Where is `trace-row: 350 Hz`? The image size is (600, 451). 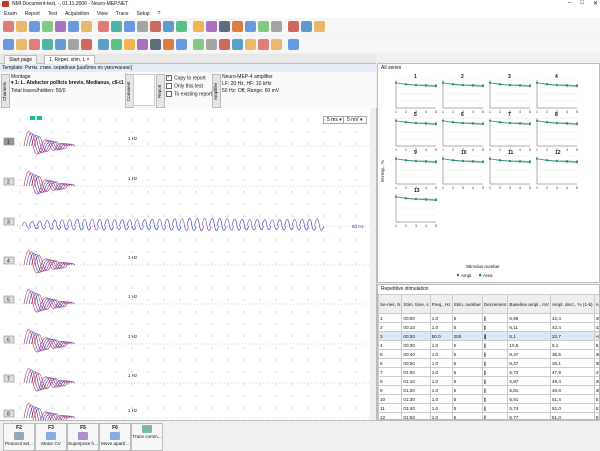 trace-row: 350 Hz is located at coordinates (190, 224).